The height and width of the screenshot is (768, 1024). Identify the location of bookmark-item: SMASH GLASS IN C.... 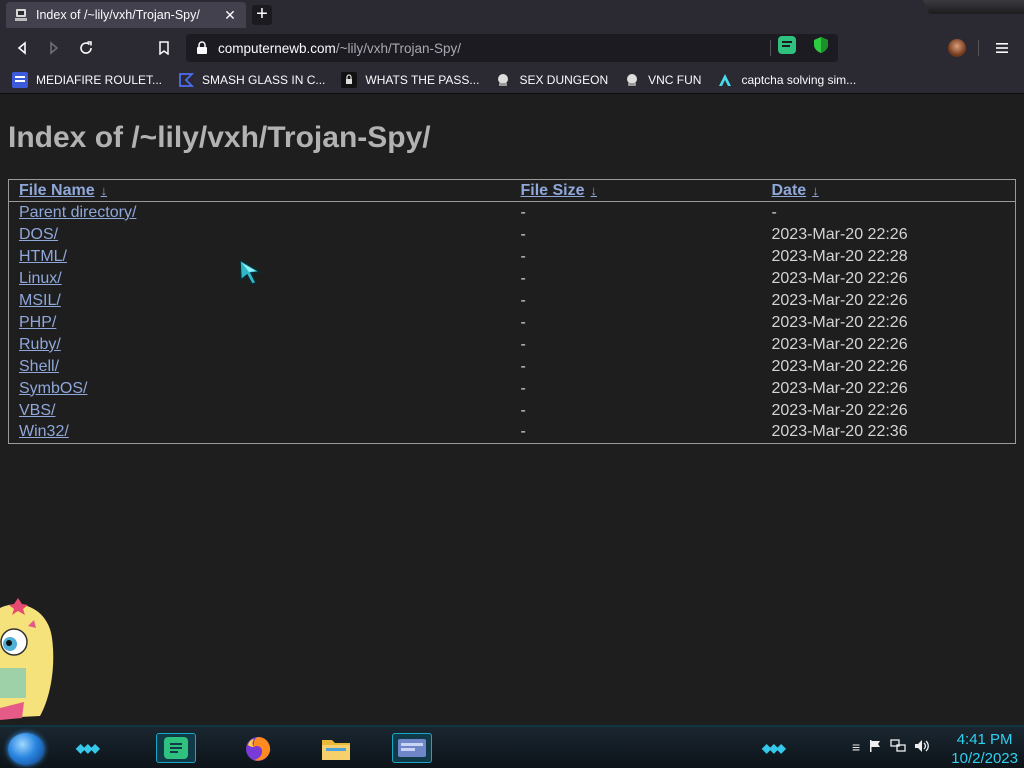
(251, 80).